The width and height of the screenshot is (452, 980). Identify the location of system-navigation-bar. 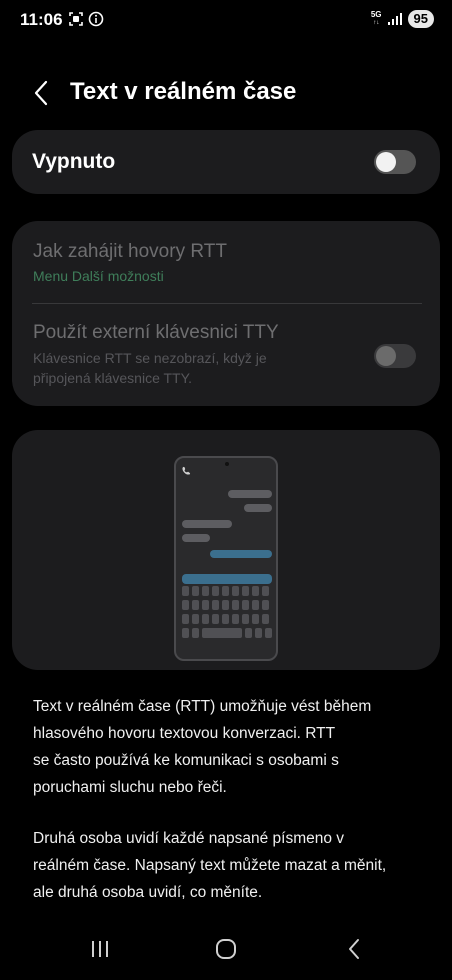
(226, 950).